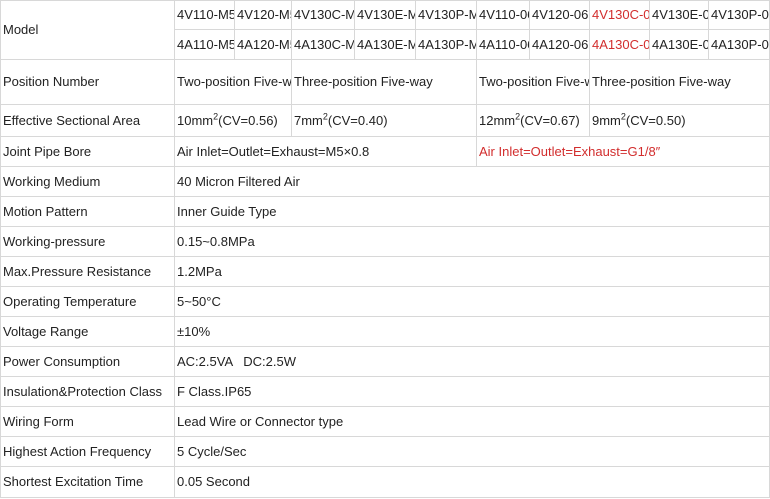 The height and width of the screenshot is (499, 770). Describe the element at coordinates (87, 120) in the screenshot. I see `area-label: Effective Sectional Area` at that location.